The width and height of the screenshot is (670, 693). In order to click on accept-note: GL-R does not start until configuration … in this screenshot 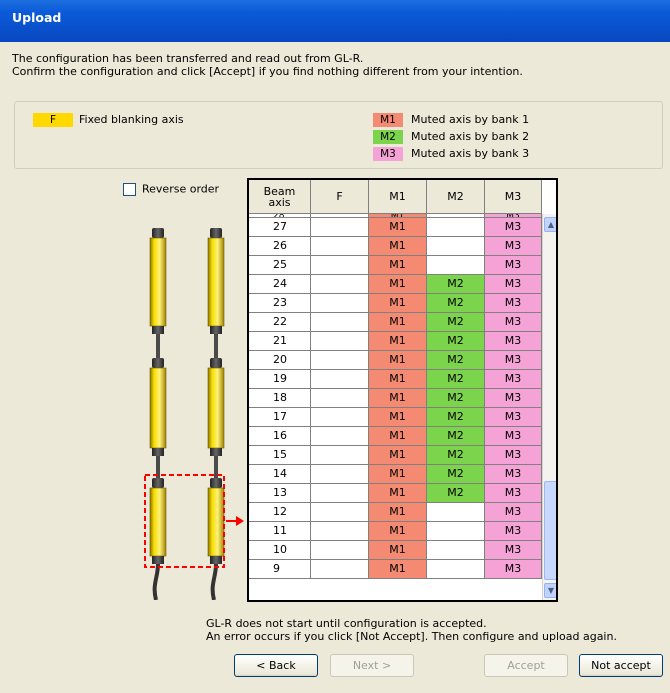, I will do `click(411, 630)`.